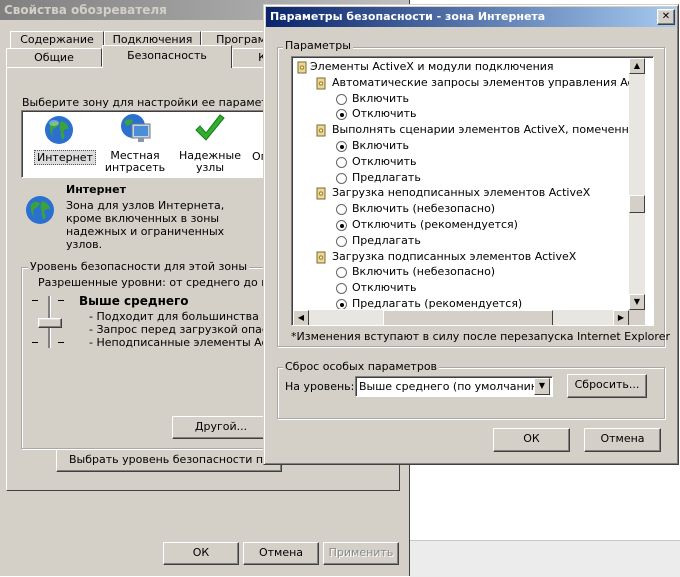 This screenshot has width=680, height=577. I want to click on zone-label: Интернет, so click(65, 157).